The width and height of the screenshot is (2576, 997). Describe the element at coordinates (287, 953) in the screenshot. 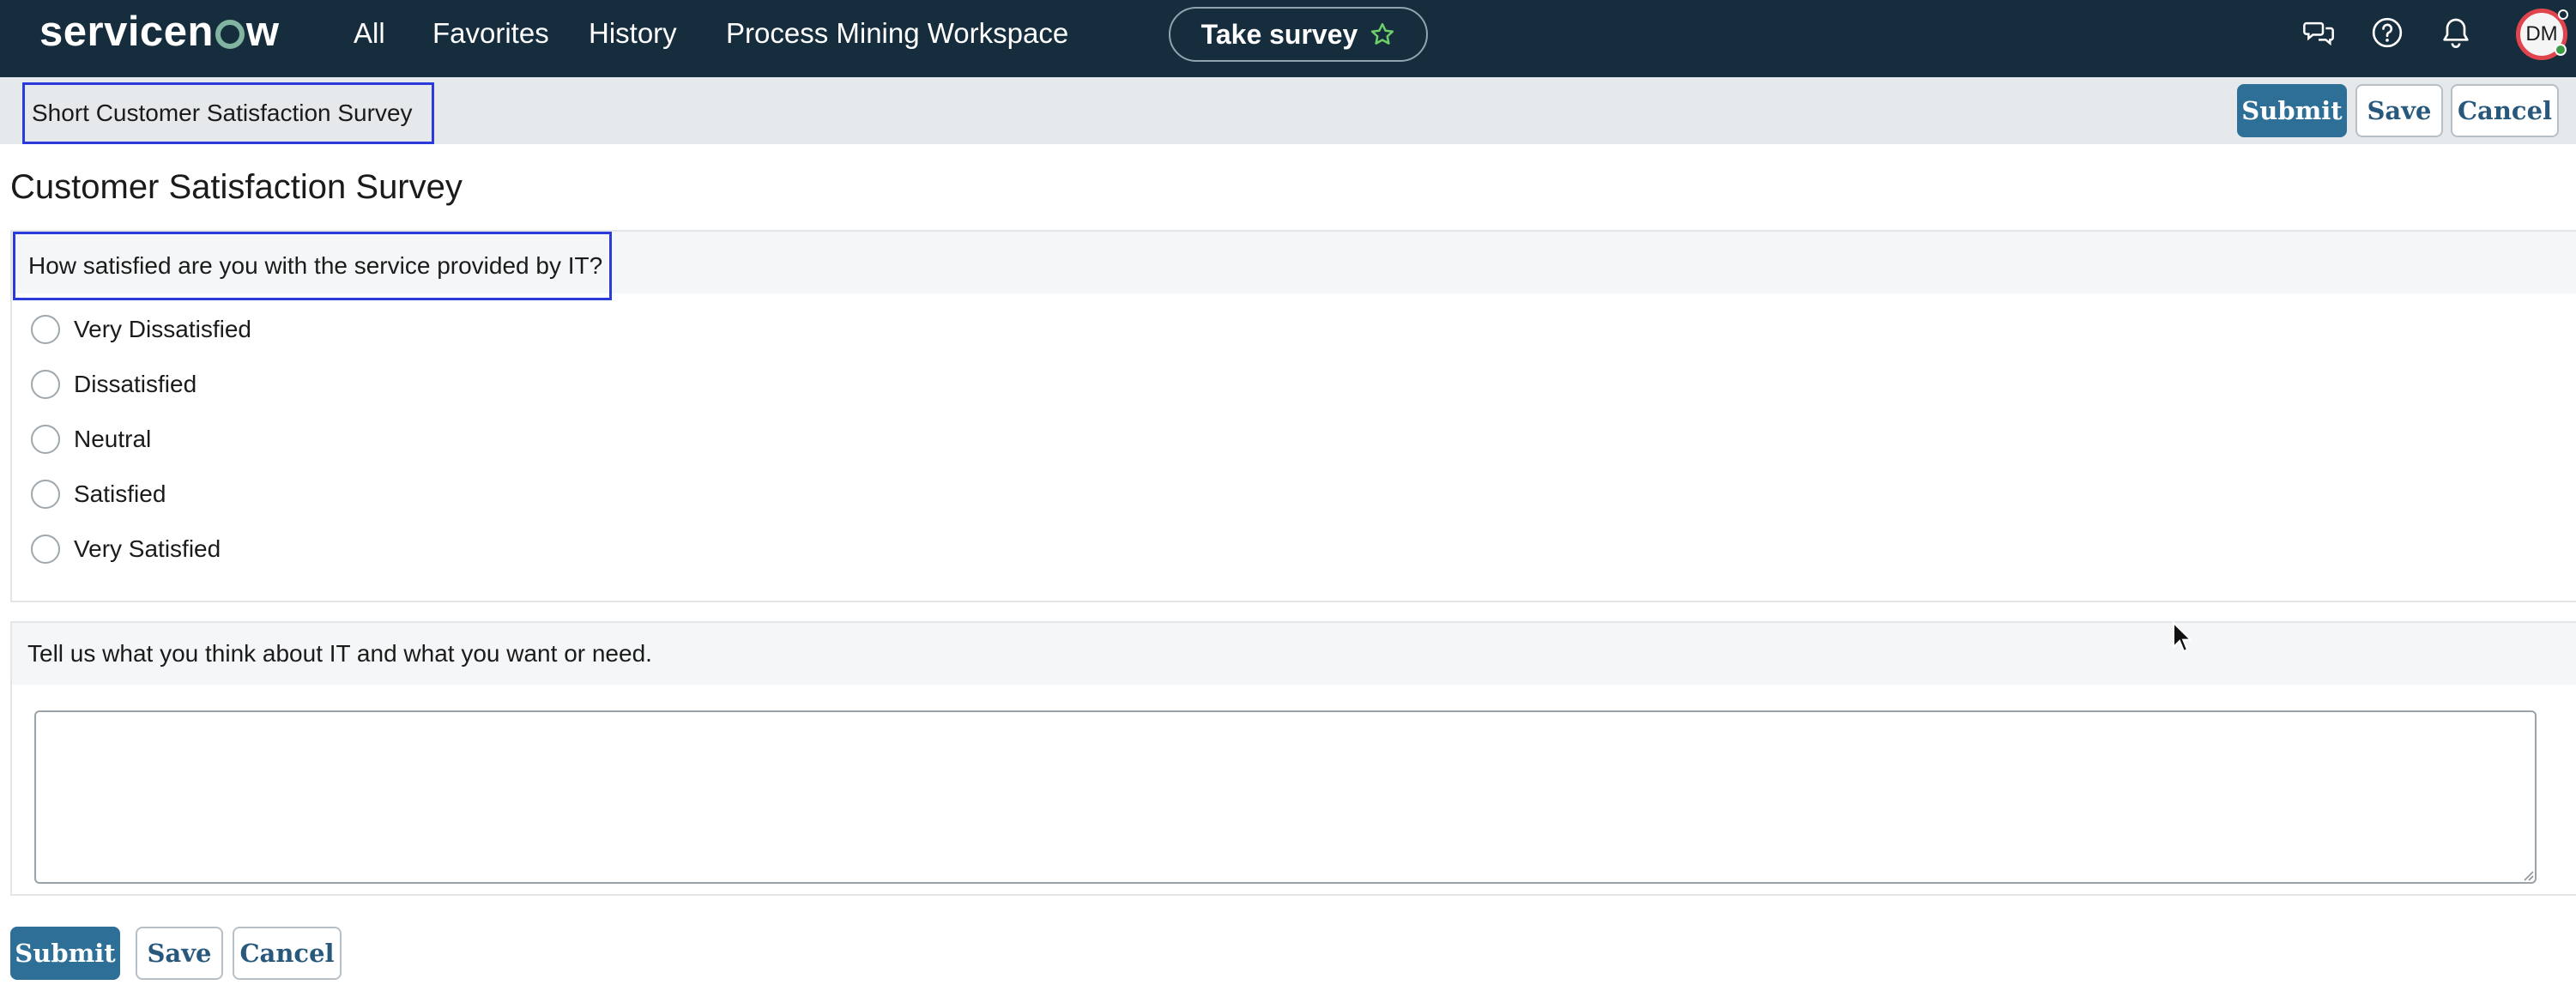

I see `footer-cancel-button: Cancel` at that location.